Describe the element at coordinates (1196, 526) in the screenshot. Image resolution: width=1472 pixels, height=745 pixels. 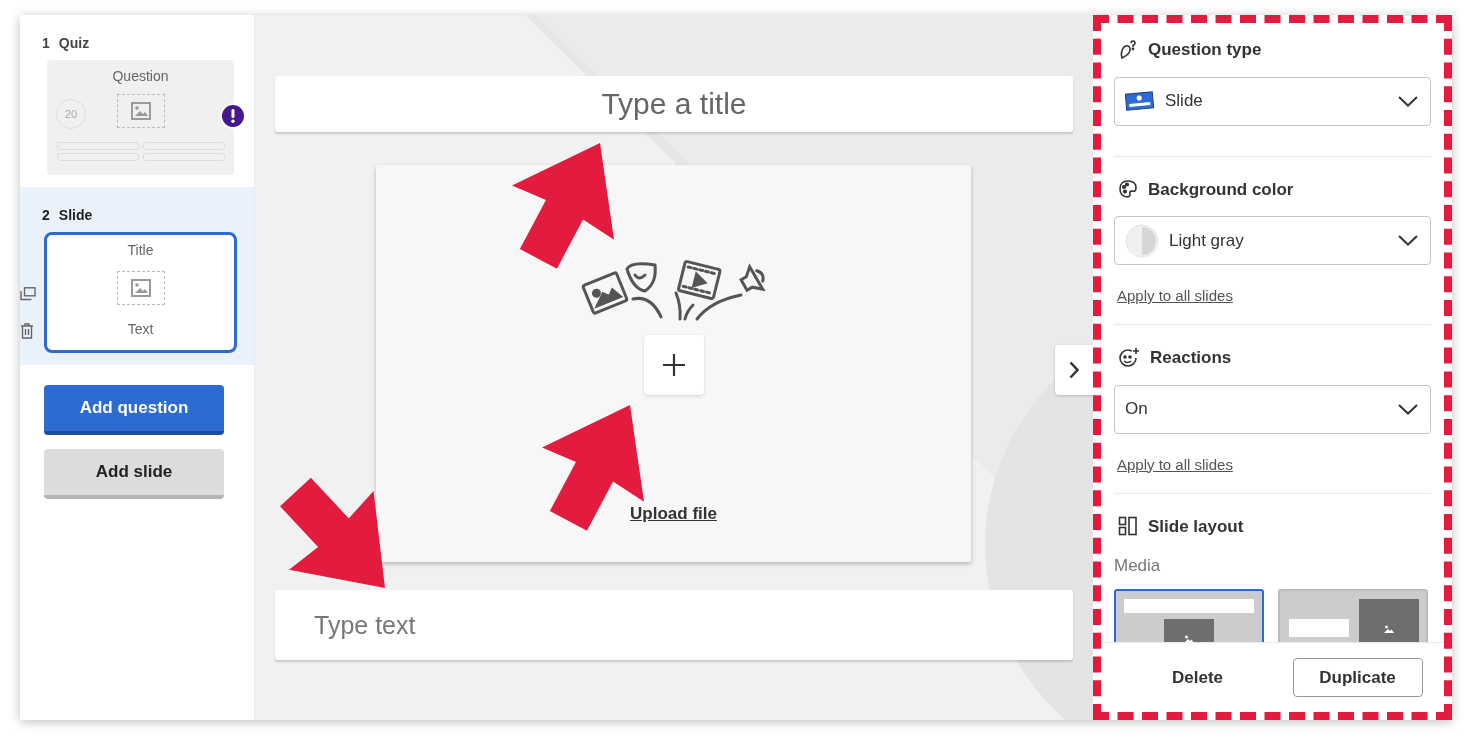
I see `section-heading: Slide layout` at that location.